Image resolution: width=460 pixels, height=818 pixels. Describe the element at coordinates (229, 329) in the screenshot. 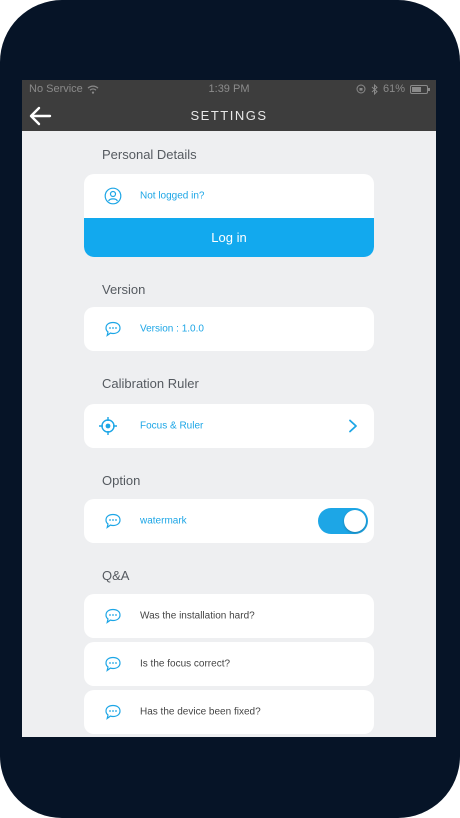

I see `version-card: Version : 1.0.0` at that location.